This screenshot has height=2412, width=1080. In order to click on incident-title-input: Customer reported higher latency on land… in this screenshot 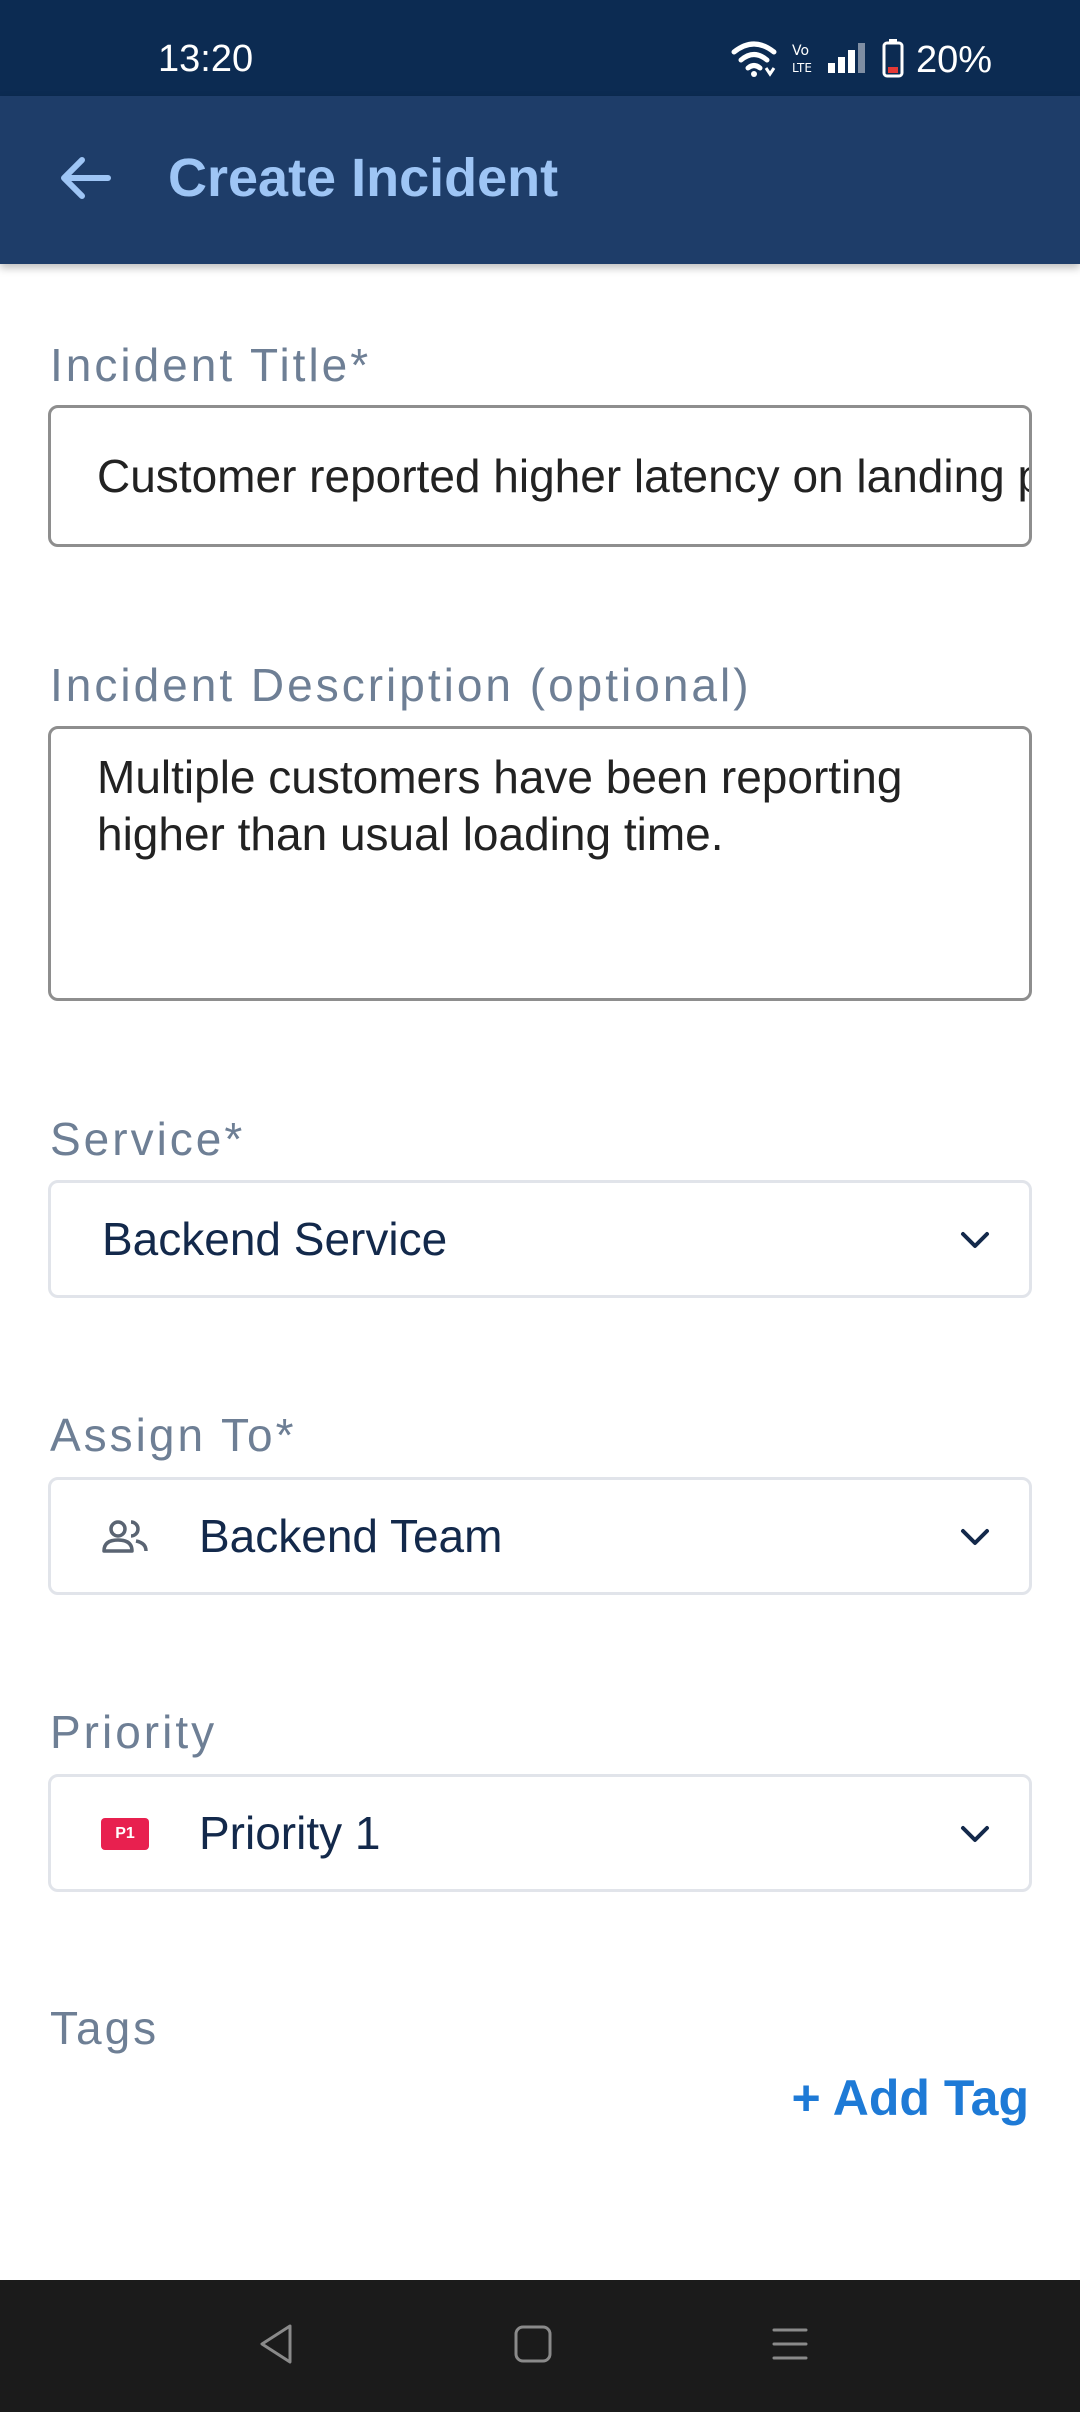, I will do `click(540, 476)`.